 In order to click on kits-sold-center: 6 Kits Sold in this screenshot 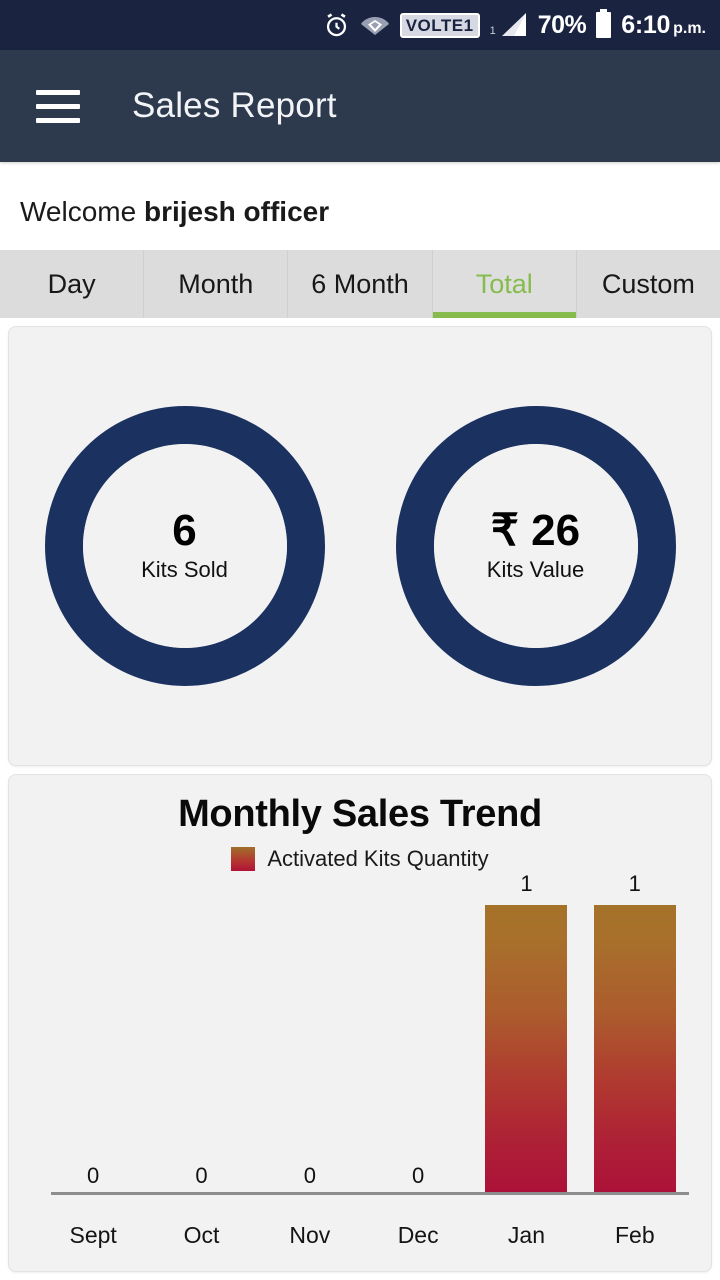, I will do `click(184, 546)`.